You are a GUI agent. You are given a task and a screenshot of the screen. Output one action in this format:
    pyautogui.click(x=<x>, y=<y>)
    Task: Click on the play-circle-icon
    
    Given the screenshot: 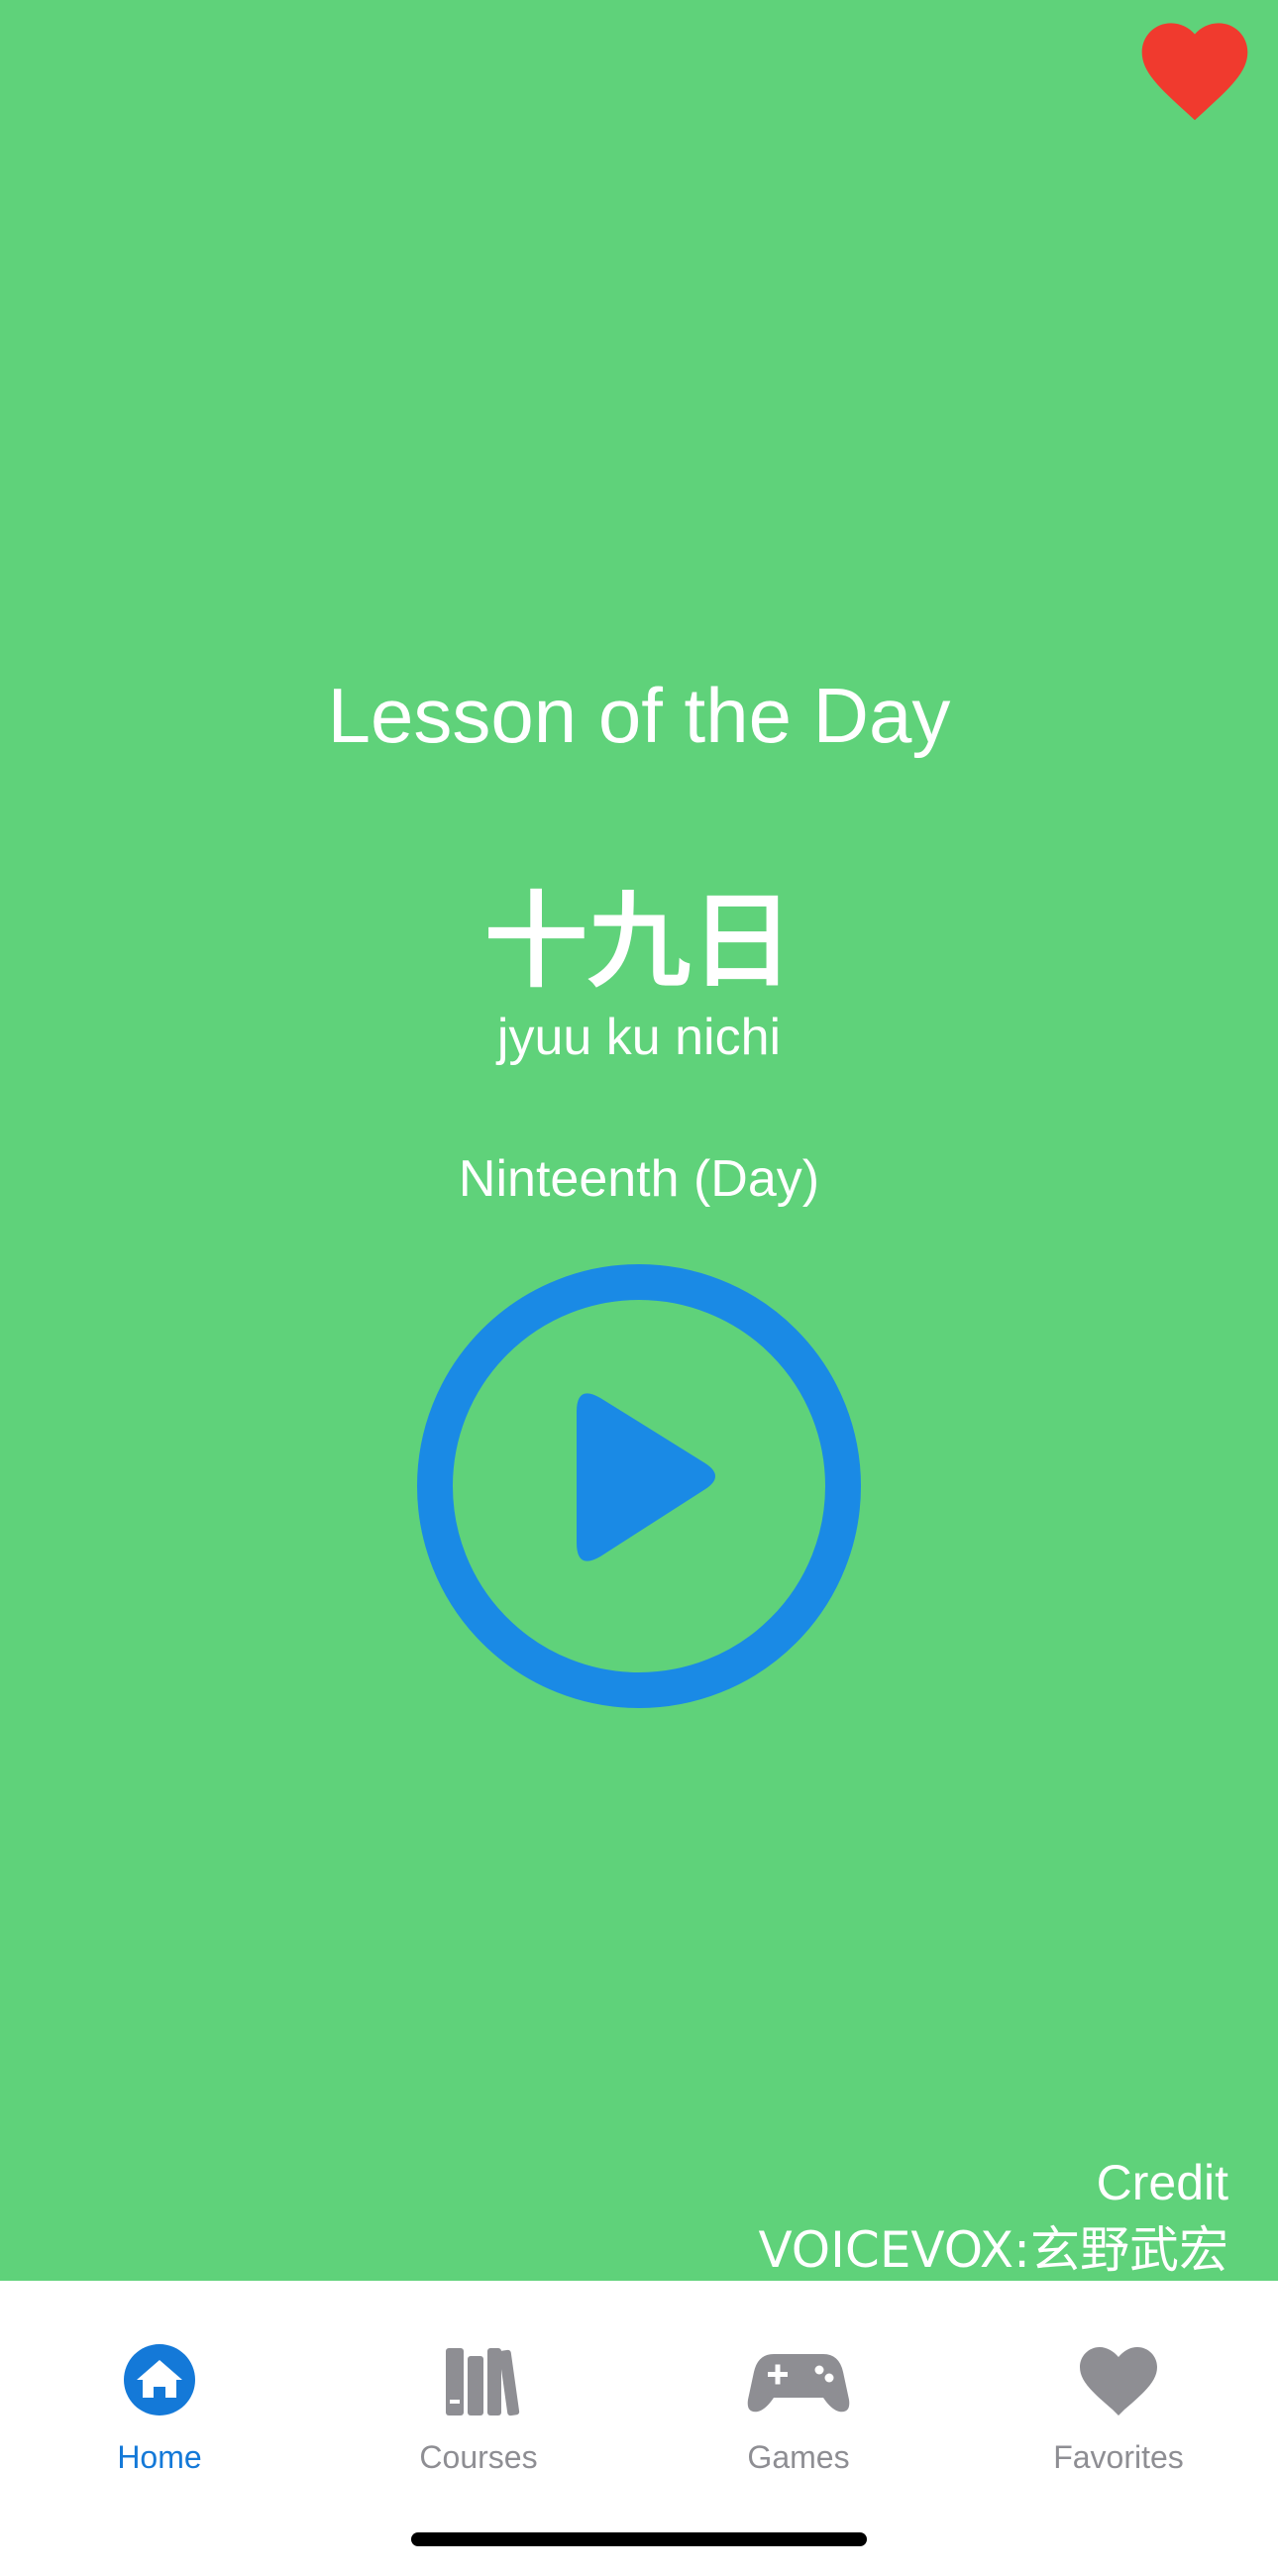 What is the action you would take?
    pyautogui.click(x=639, y=1486)
    